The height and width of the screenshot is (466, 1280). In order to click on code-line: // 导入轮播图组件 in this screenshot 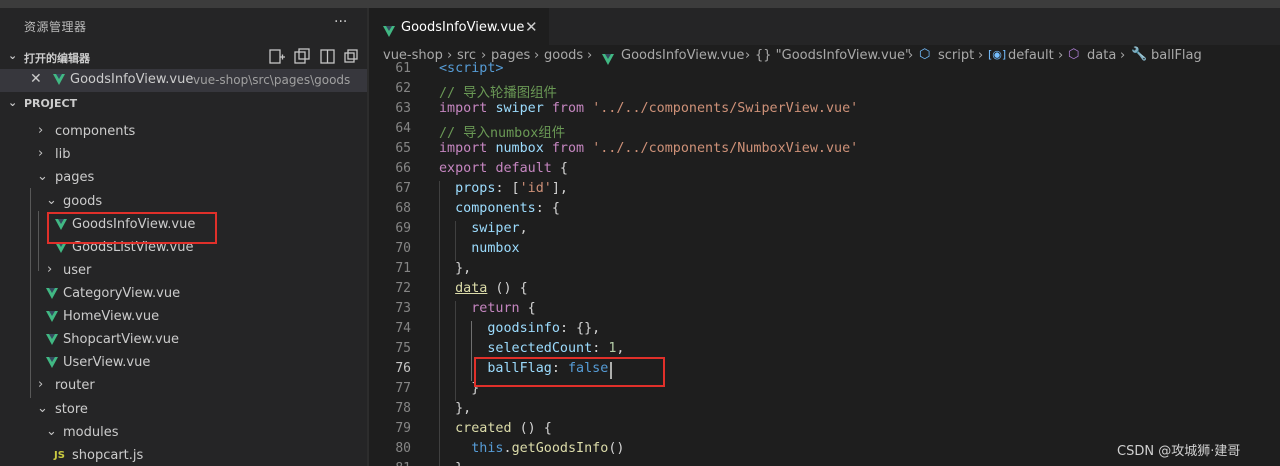, I will do `click(498, 93)`.